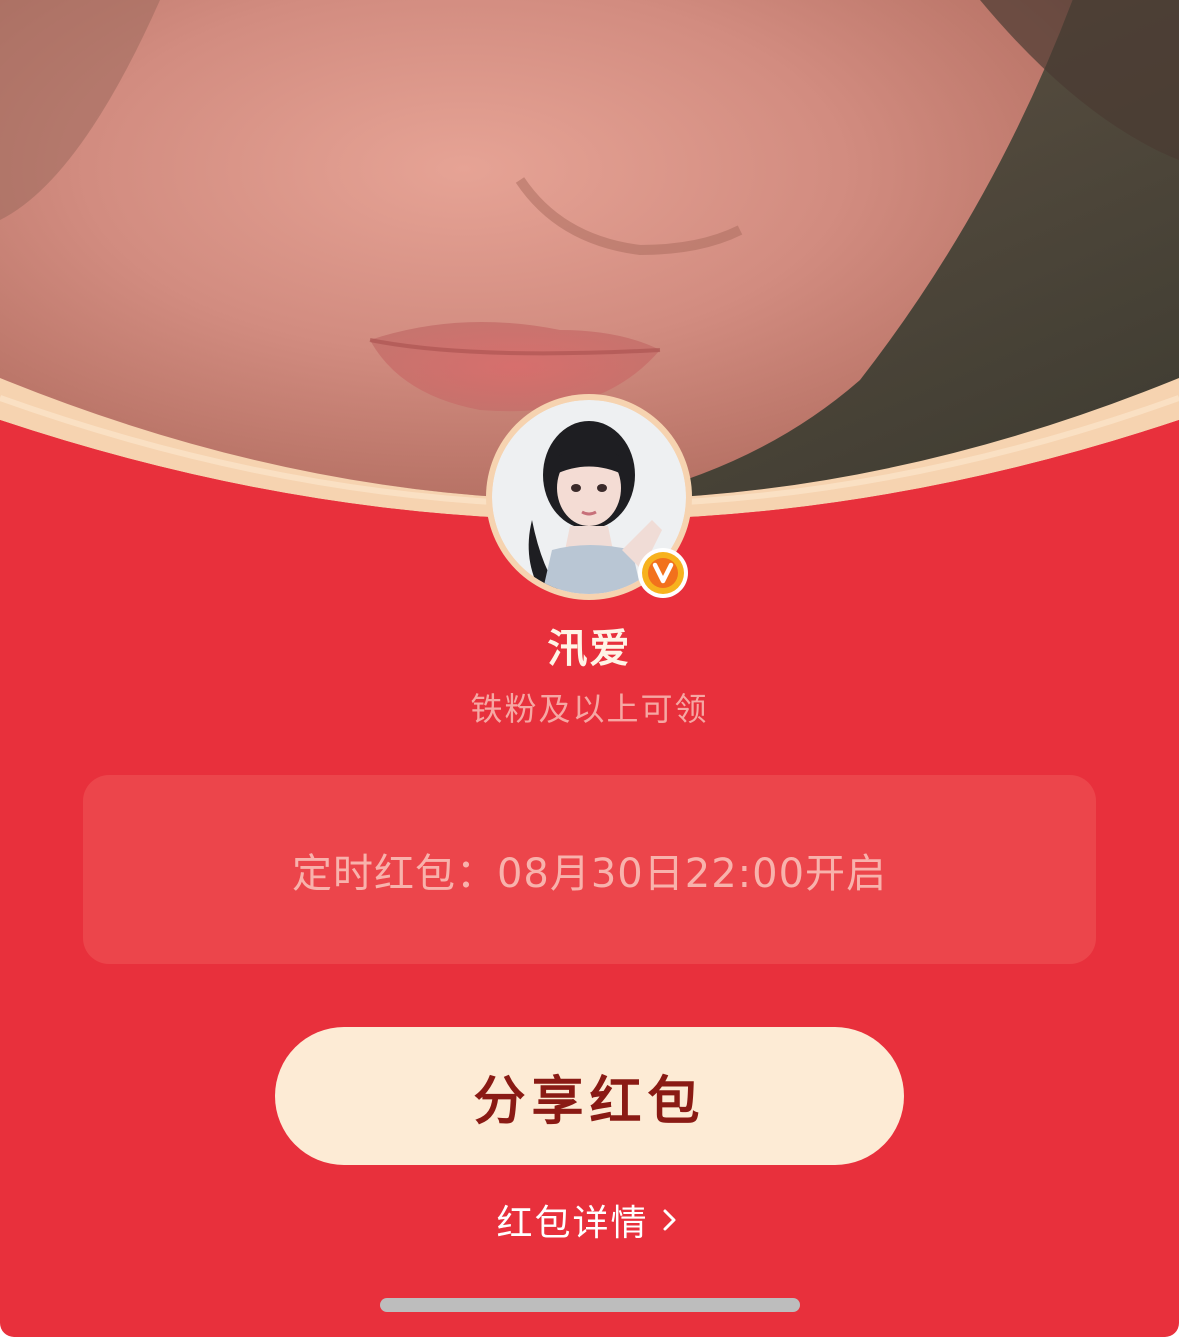  I want to click on share-red-packet-button: 分享红包, so click(589, 1096).